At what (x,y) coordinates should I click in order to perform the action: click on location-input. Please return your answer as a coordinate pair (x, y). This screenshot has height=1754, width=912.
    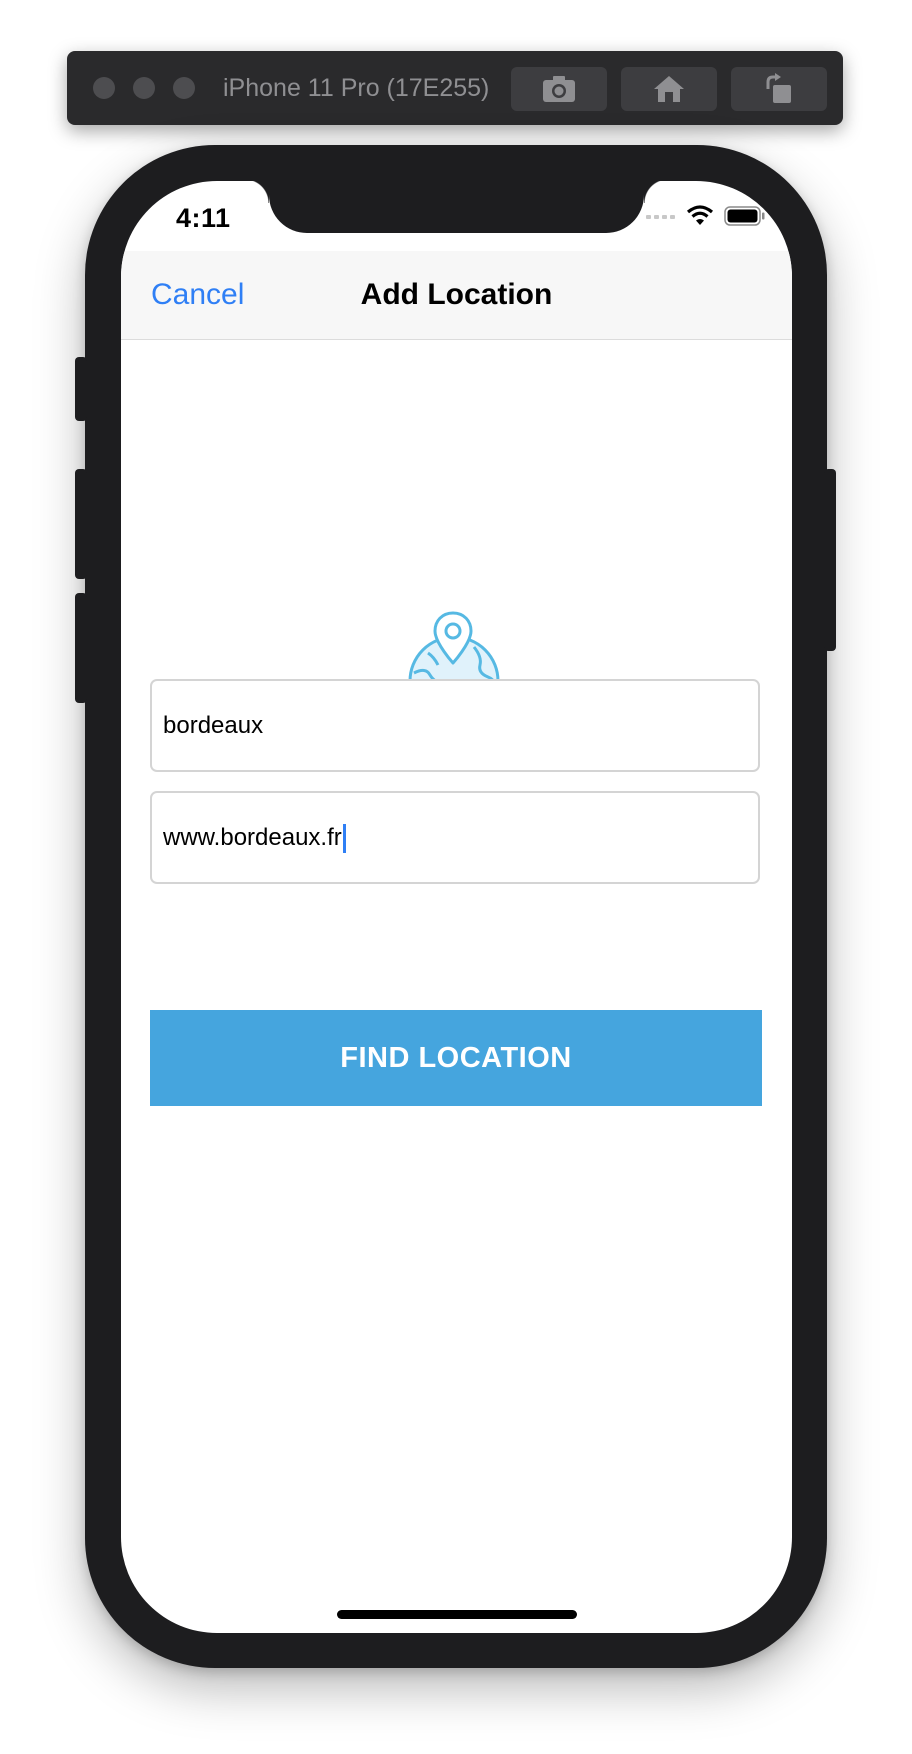
    Looking at the image, I should click on (455, 725).